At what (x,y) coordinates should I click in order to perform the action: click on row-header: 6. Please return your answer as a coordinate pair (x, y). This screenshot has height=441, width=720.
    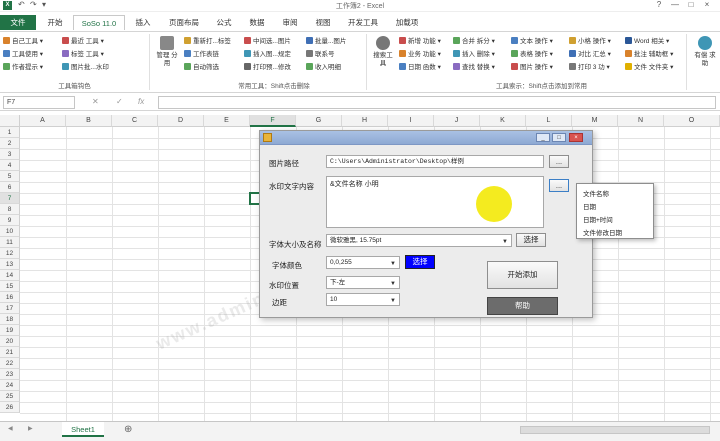
    Looking at the image, I should click on (10, 187).